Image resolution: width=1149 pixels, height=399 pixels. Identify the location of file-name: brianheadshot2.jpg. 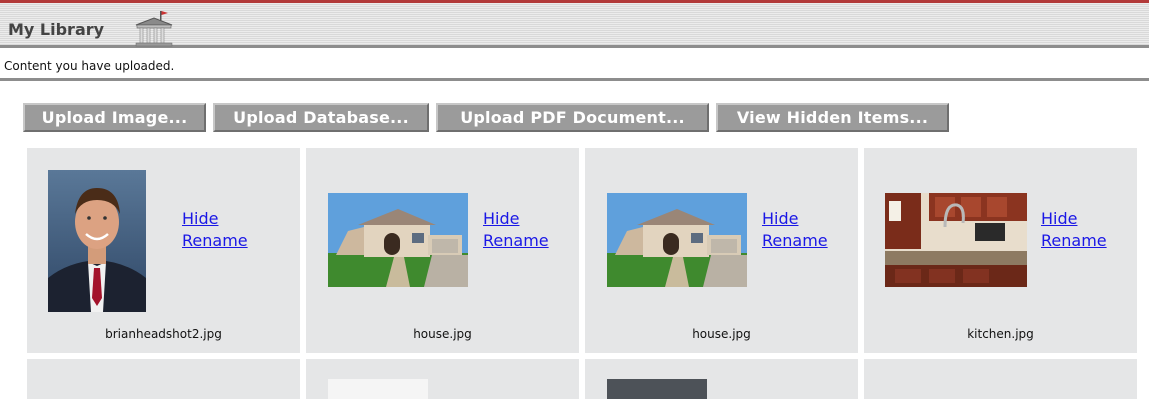
(163, 334).